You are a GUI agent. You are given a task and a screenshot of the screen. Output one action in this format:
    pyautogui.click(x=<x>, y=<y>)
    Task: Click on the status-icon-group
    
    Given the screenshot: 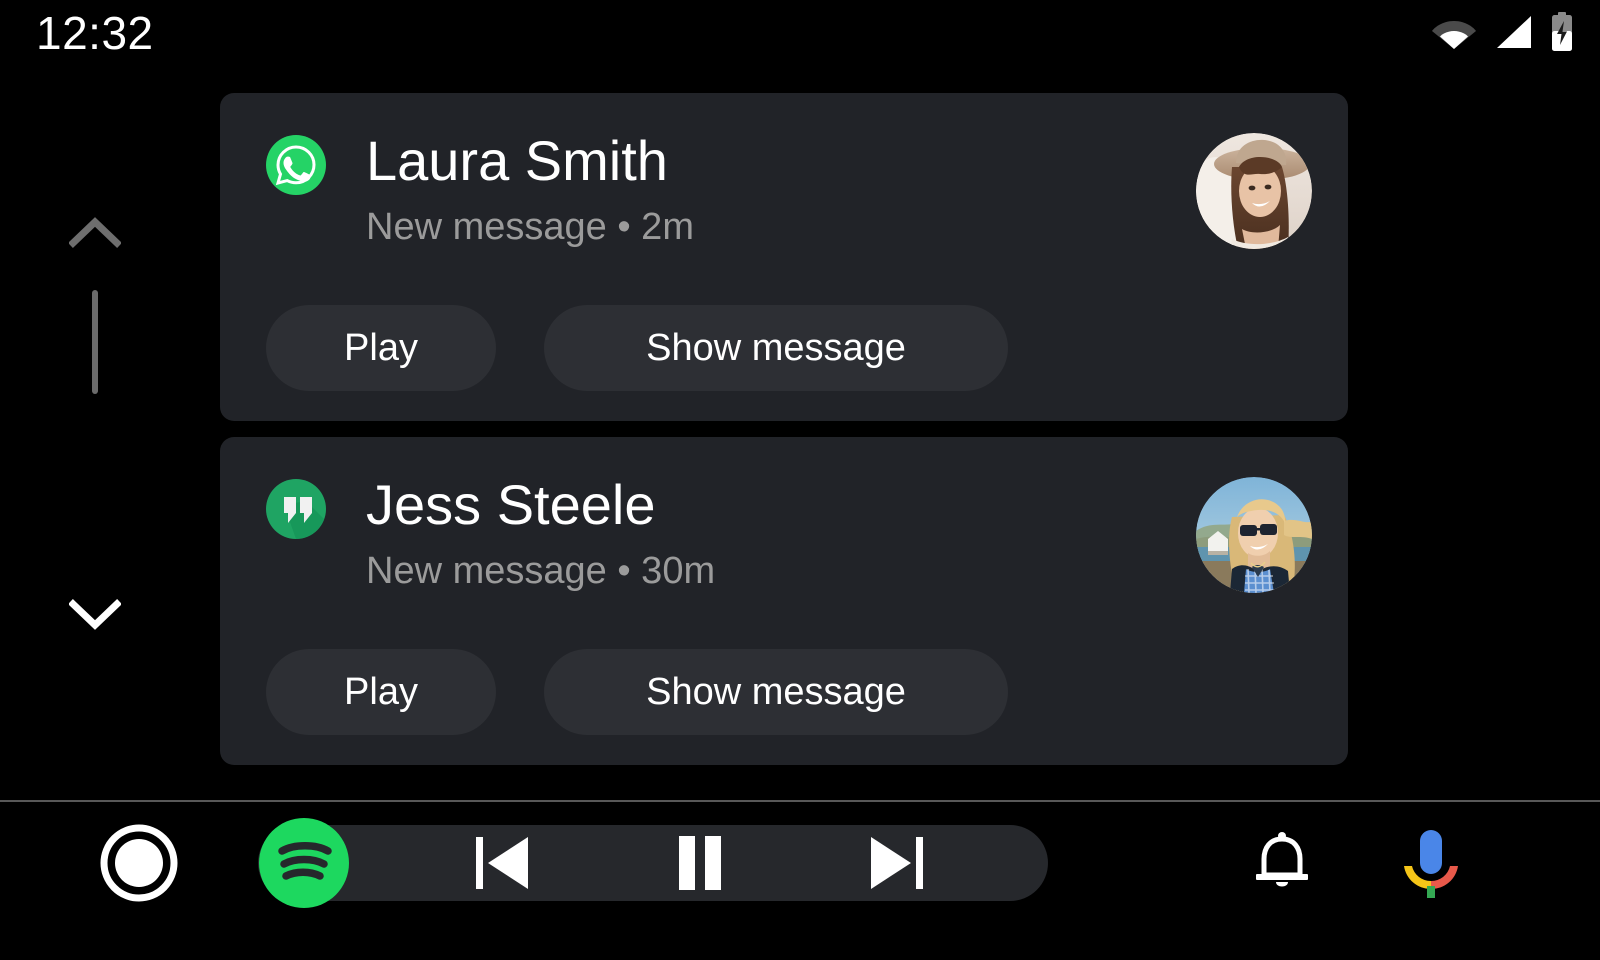 What is the action you would take?
    pyautogui.click(x=1503, y=32)
    